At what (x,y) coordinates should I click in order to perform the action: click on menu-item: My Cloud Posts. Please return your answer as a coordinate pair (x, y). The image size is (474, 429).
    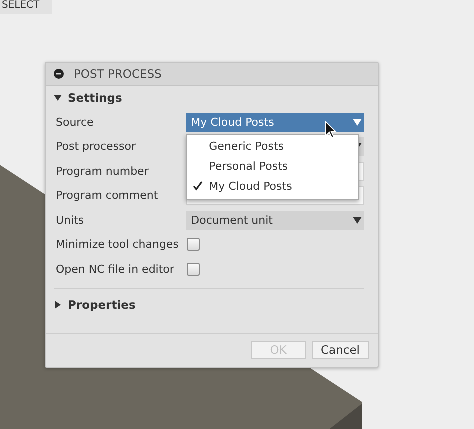
    Looking at the image, I should click on (272, 186).